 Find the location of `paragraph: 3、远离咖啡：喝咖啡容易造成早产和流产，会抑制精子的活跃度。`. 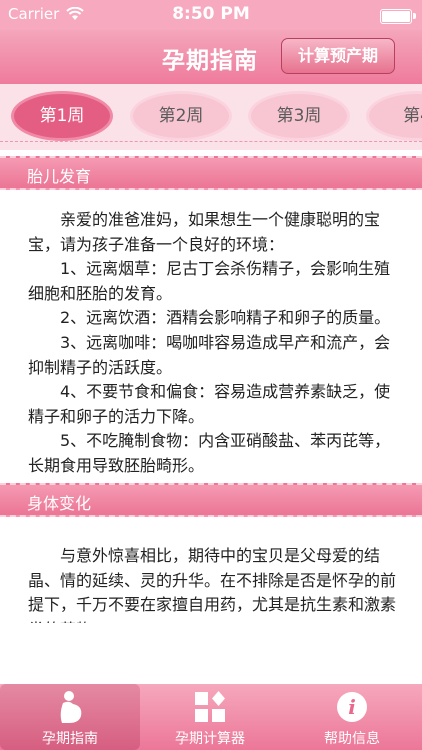

paragraph: 3、远离咖啡：喝咖啡容易造成早产和流产，会抑制精子的活跃度。 is located at coordinates (209, 354).